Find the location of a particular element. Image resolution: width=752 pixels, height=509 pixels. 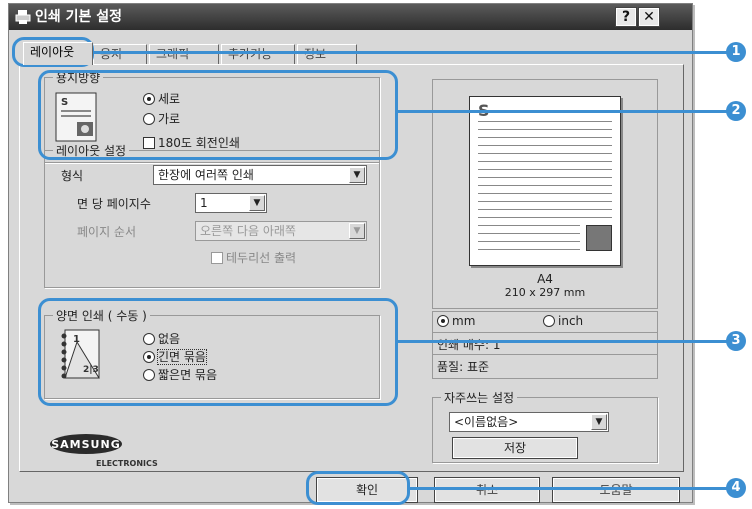

samsung-logo: SAMSUNG ELECTRONICS is located at coordinates (104, 451).